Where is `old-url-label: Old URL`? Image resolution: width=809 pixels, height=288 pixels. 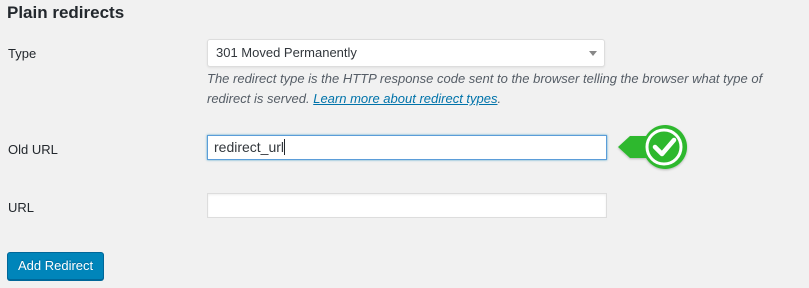 old-url-label: Old URL is located at coordinates (33, 149).